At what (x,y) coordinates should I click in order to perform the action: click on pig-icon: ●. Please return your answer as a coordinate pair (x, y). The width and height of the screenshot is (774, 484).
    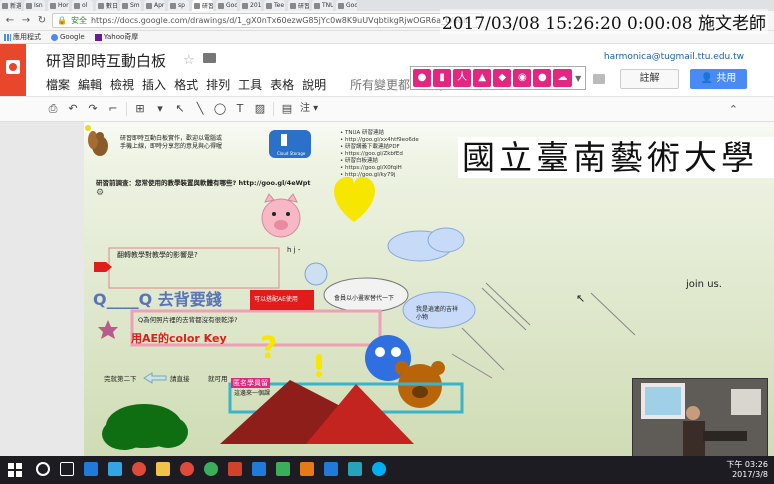
    Looking at the image, I should click on (422, 78).